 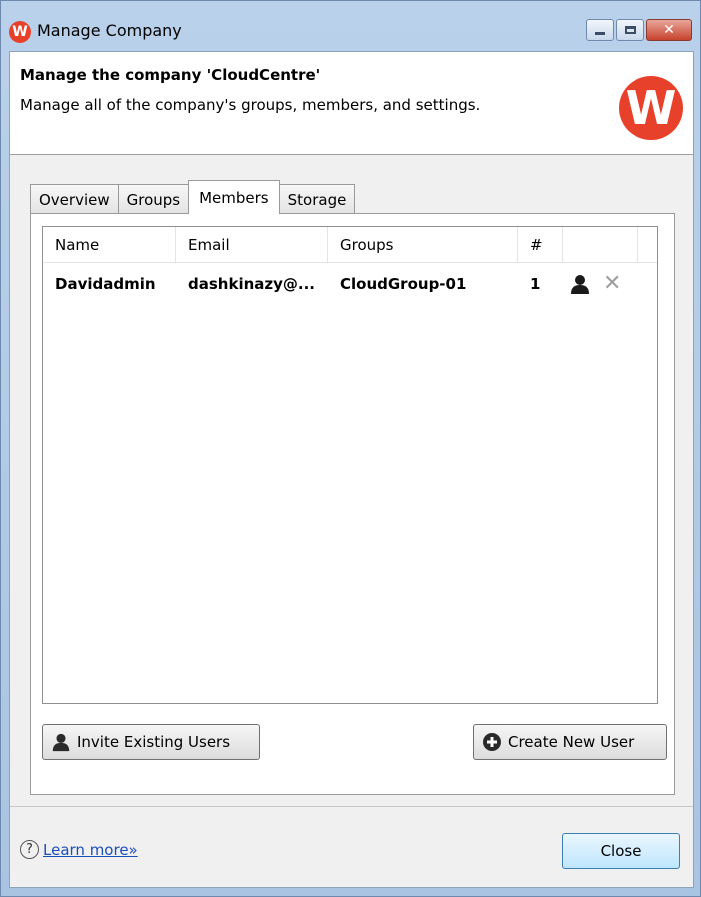 I want to click on member-groups-cell: CloudGroup-01, so click(x=403, y=284).